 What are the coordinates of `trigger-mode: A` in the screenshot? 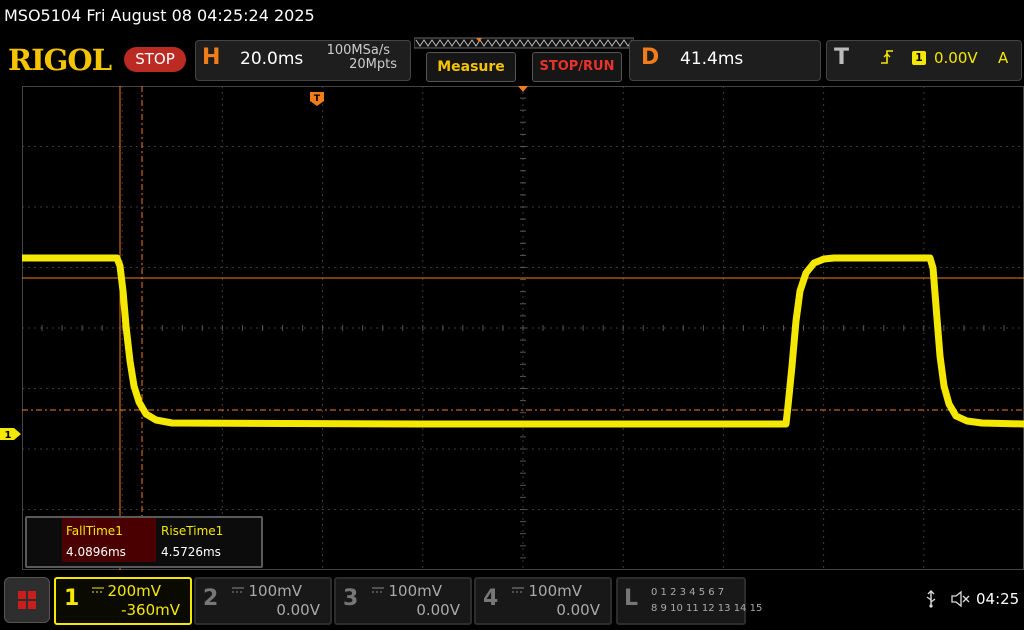 It's located at (1003, 58).